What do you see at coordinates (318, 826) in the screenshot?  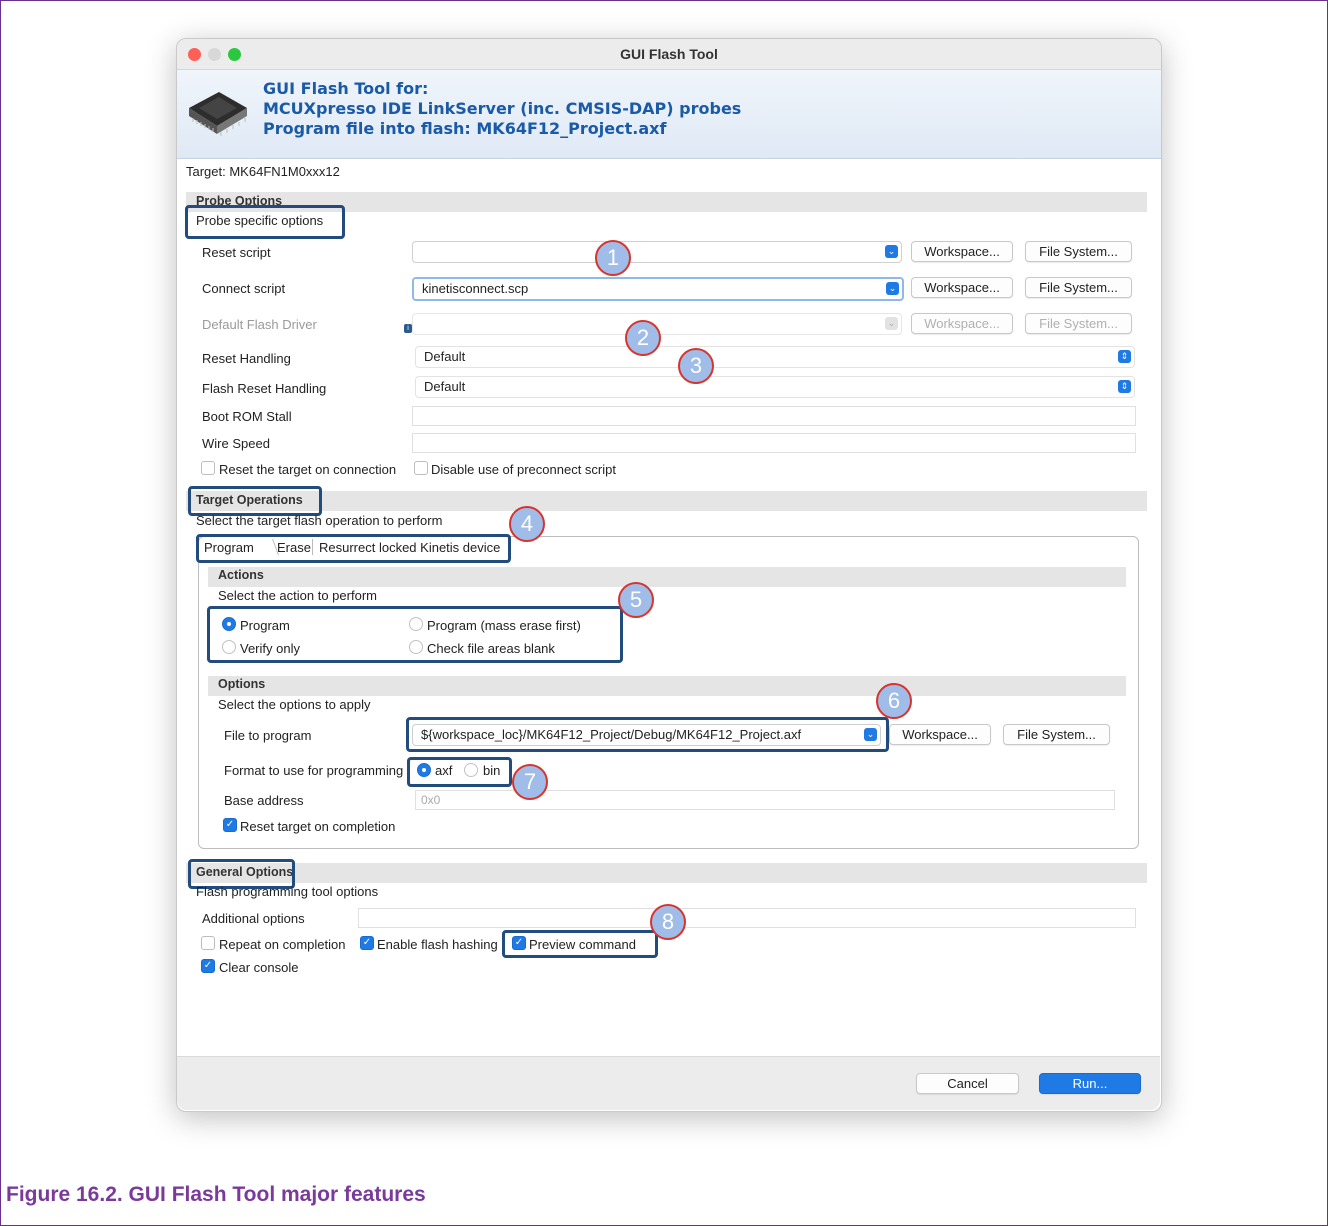 I see `reset-completion-label: Reset target on completion` at bounding box center [318, 826].